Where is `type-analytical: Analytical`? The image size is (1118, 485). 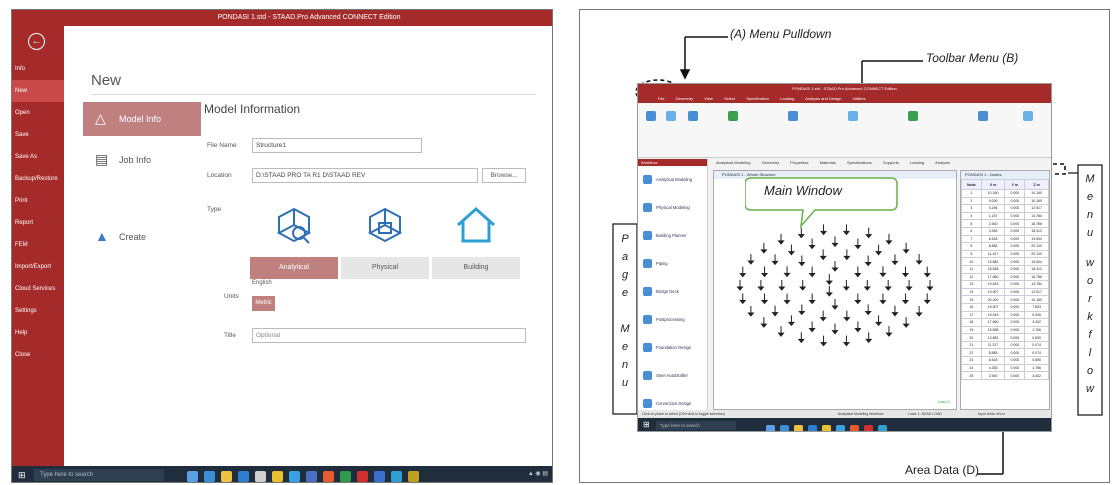 type-analytical: Analytical is located at coordinates (294, 241).